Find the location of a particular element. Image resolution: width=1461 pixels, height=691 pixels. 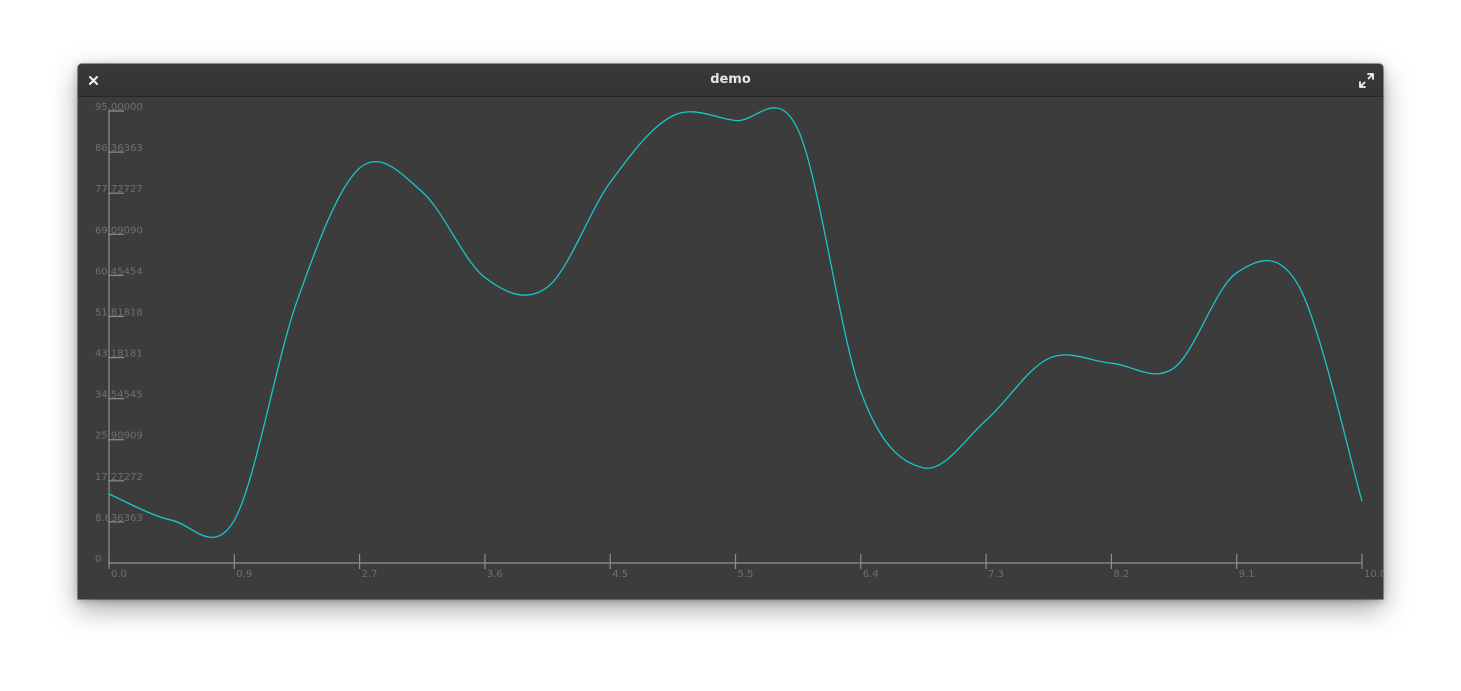

y-tick-label: 86.36363 is located at coordinates (119, 148).